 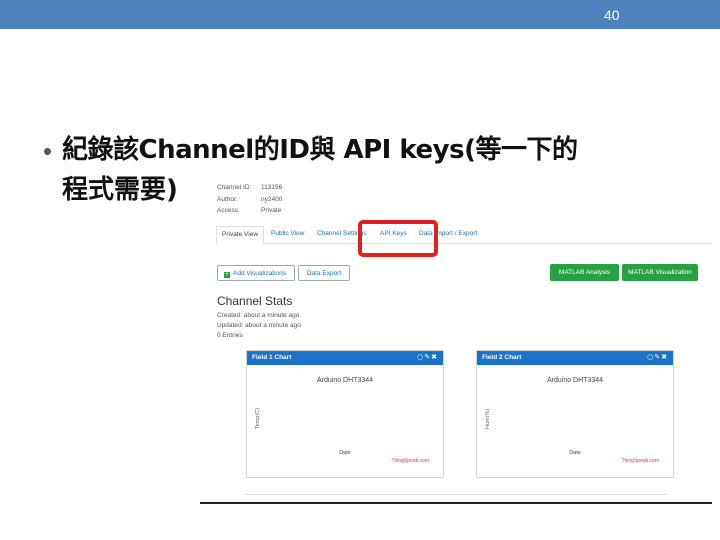 What do you see at coordinates (660, 272) in the screenshot?
I see `matlab-visualization-button: MATLAB Visualization` at bounding box center [660, 272].